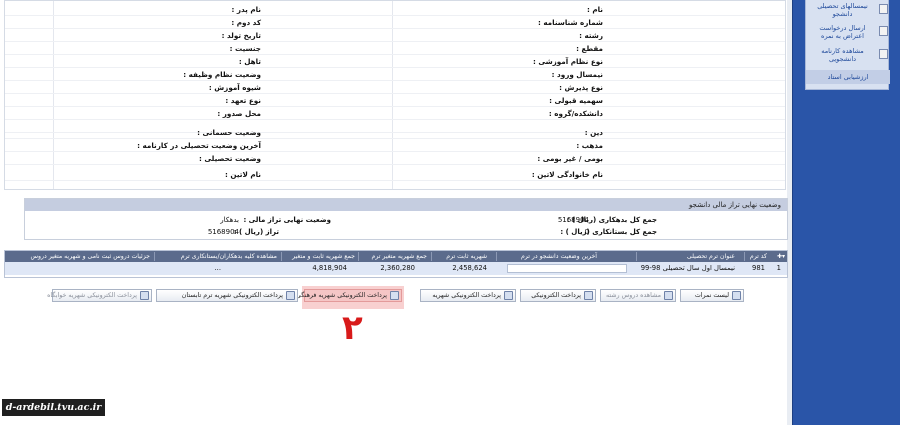 The image size is (900, 425). I want to click on cell-variable-fee: 2,360,280, so click(397, 268).